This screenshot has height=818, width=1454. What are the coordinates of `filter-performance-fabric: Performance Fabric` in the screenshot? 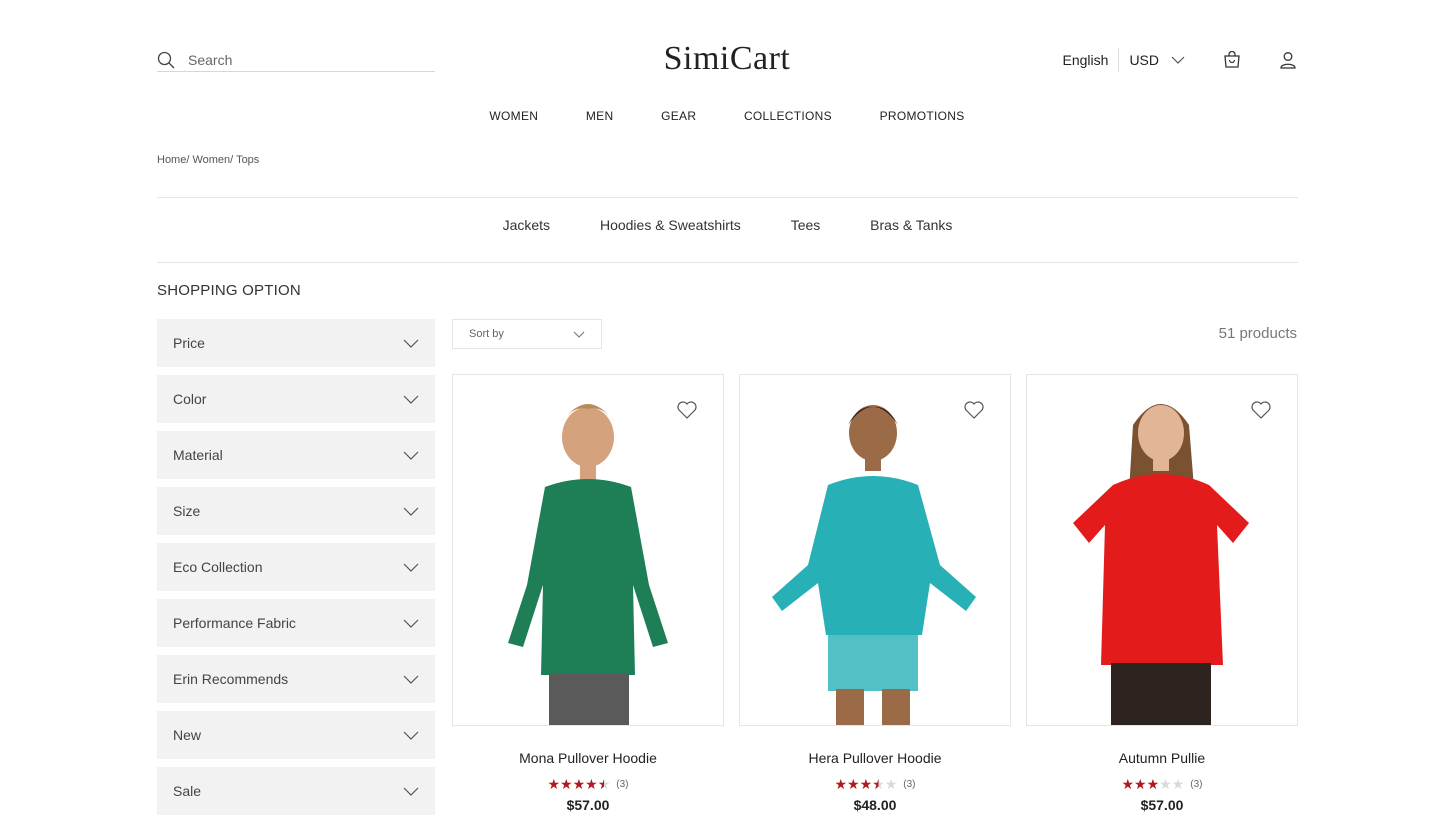 It's located at (296, 623).